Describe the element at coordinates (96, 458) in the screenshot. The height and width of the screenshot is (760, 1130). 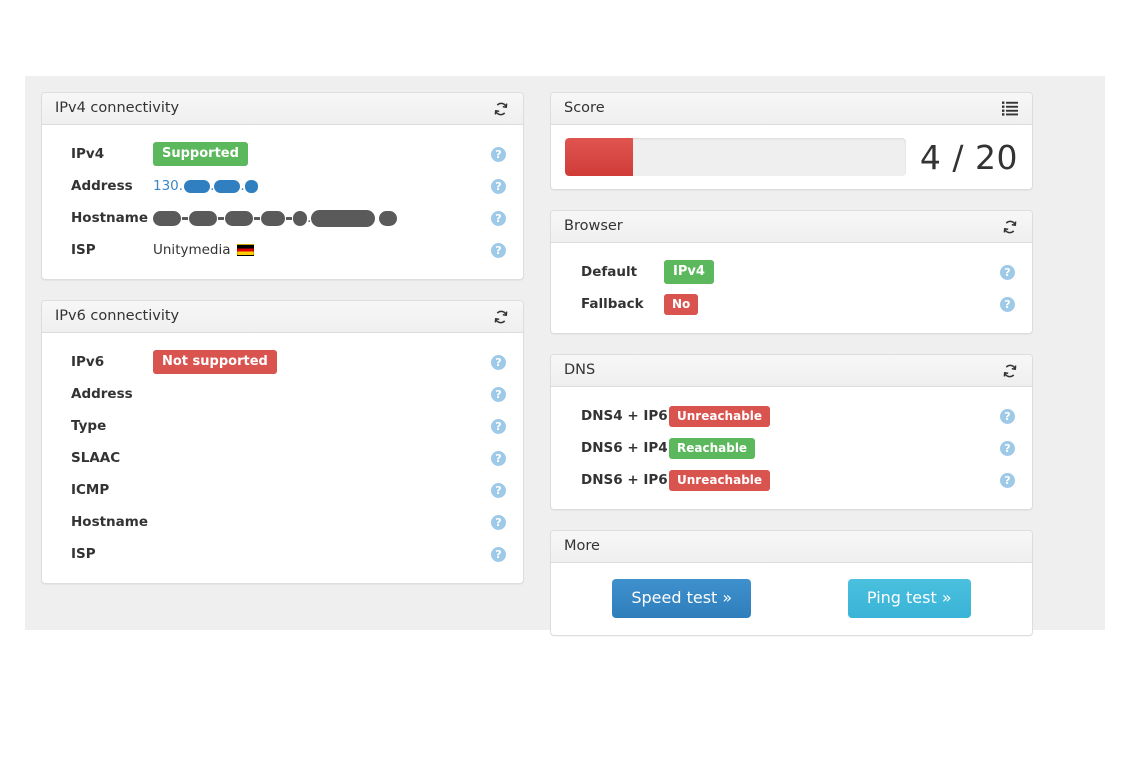
I see `row-label: SLAAC` at that location.